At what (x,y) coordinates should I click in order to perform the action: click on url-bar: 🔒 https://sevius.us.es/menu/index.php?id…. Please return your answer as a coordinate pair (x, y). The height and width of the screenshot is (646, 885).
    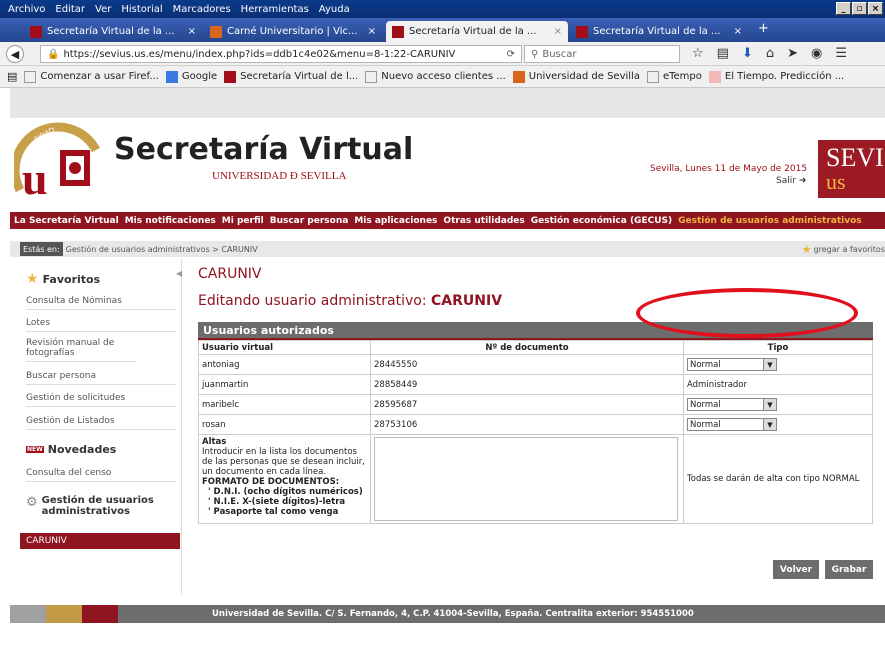
    Looking at the image, I should click on (281, 54).